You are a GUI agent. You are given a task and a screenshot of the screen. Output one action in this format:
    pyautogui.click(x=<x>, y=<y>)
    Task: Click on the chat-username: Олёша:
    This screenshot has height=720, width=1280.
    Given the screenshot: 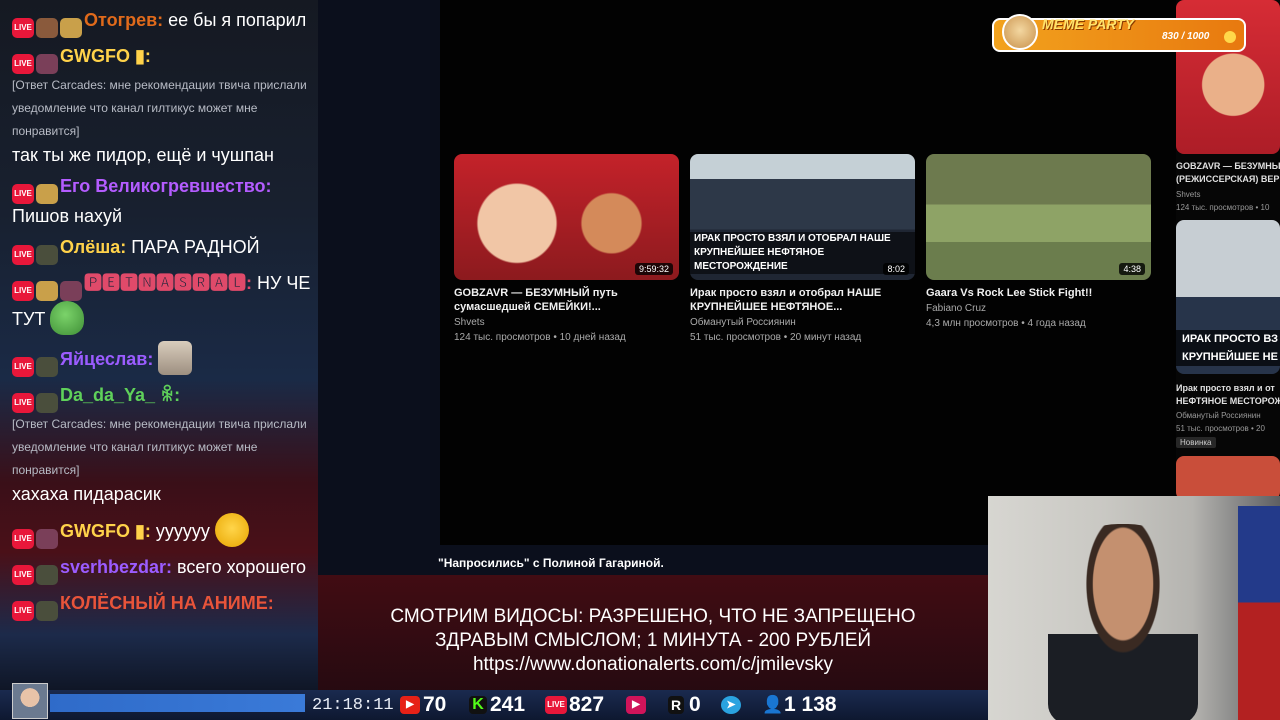 What is the action you would take?
    pyautogui.click(x=93, y=247)
    